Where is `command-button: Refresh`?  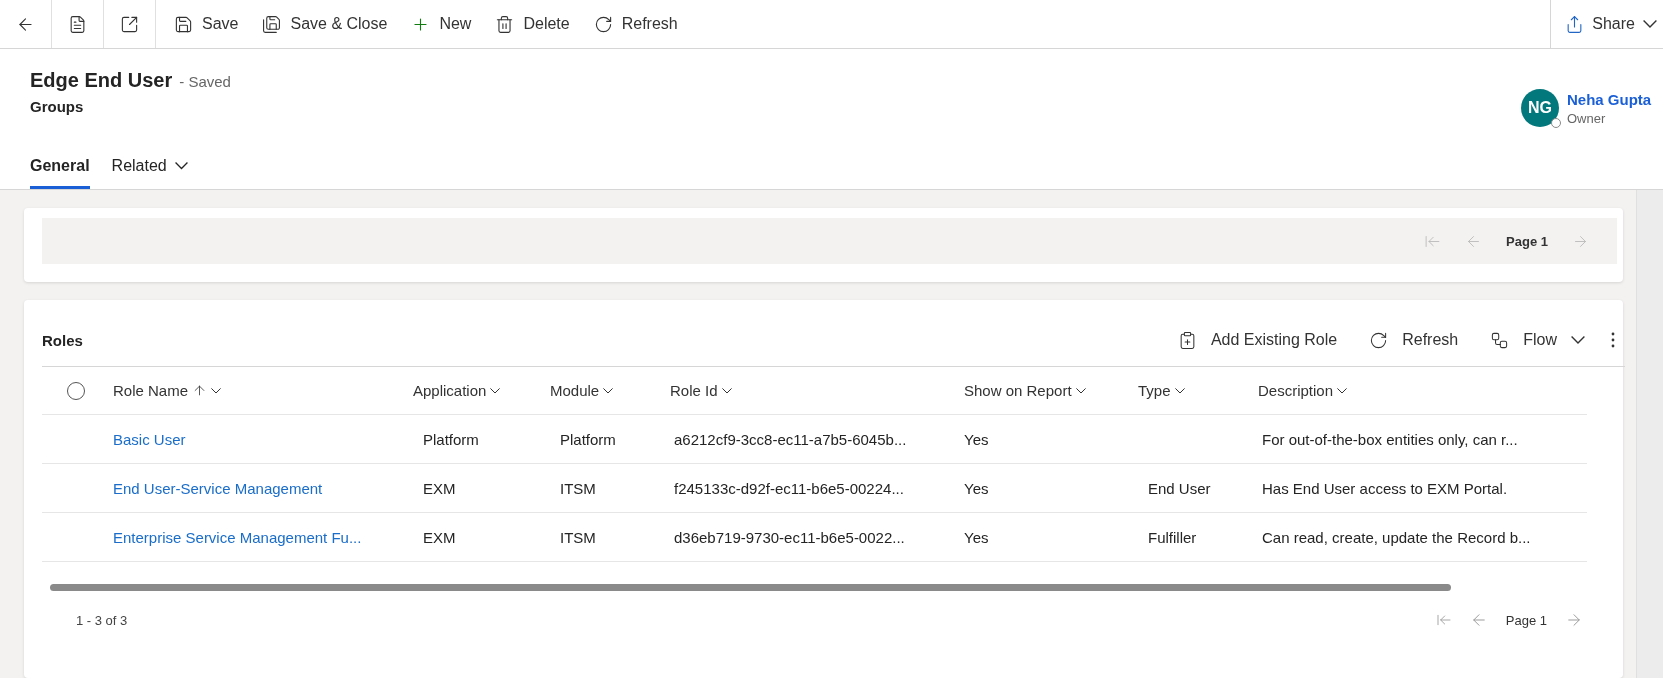
command-button: Refresh is located at coordinates (1414, 340).